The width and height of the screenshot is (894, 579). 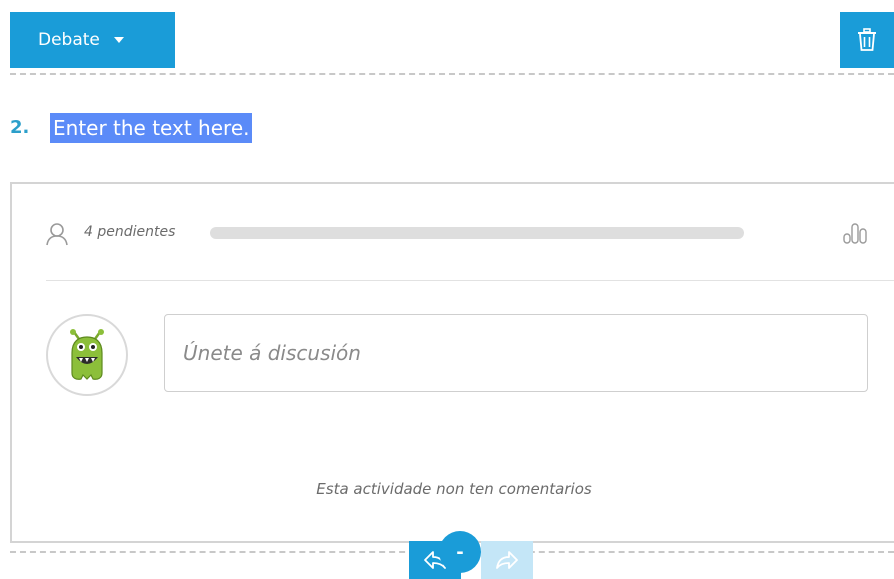 I want to click on section-divider-top, so click(x=452, y=74).